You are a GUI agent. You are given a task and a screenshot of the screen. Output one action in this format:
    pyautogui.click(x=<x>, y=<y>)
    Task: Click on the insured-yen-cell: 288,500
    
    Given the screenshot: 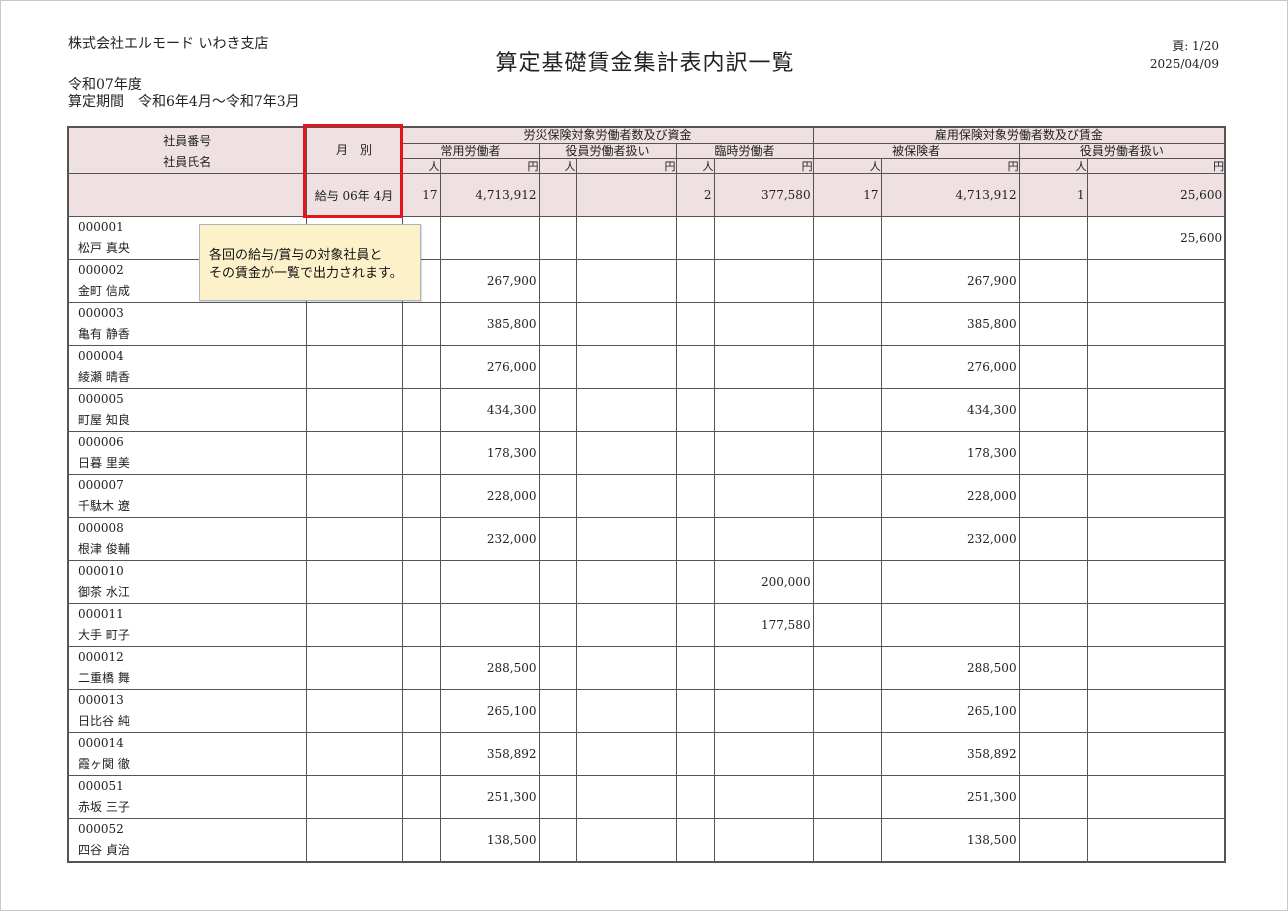 What is the action you would take?
    pyautogui.click(x=950, y=668)
    